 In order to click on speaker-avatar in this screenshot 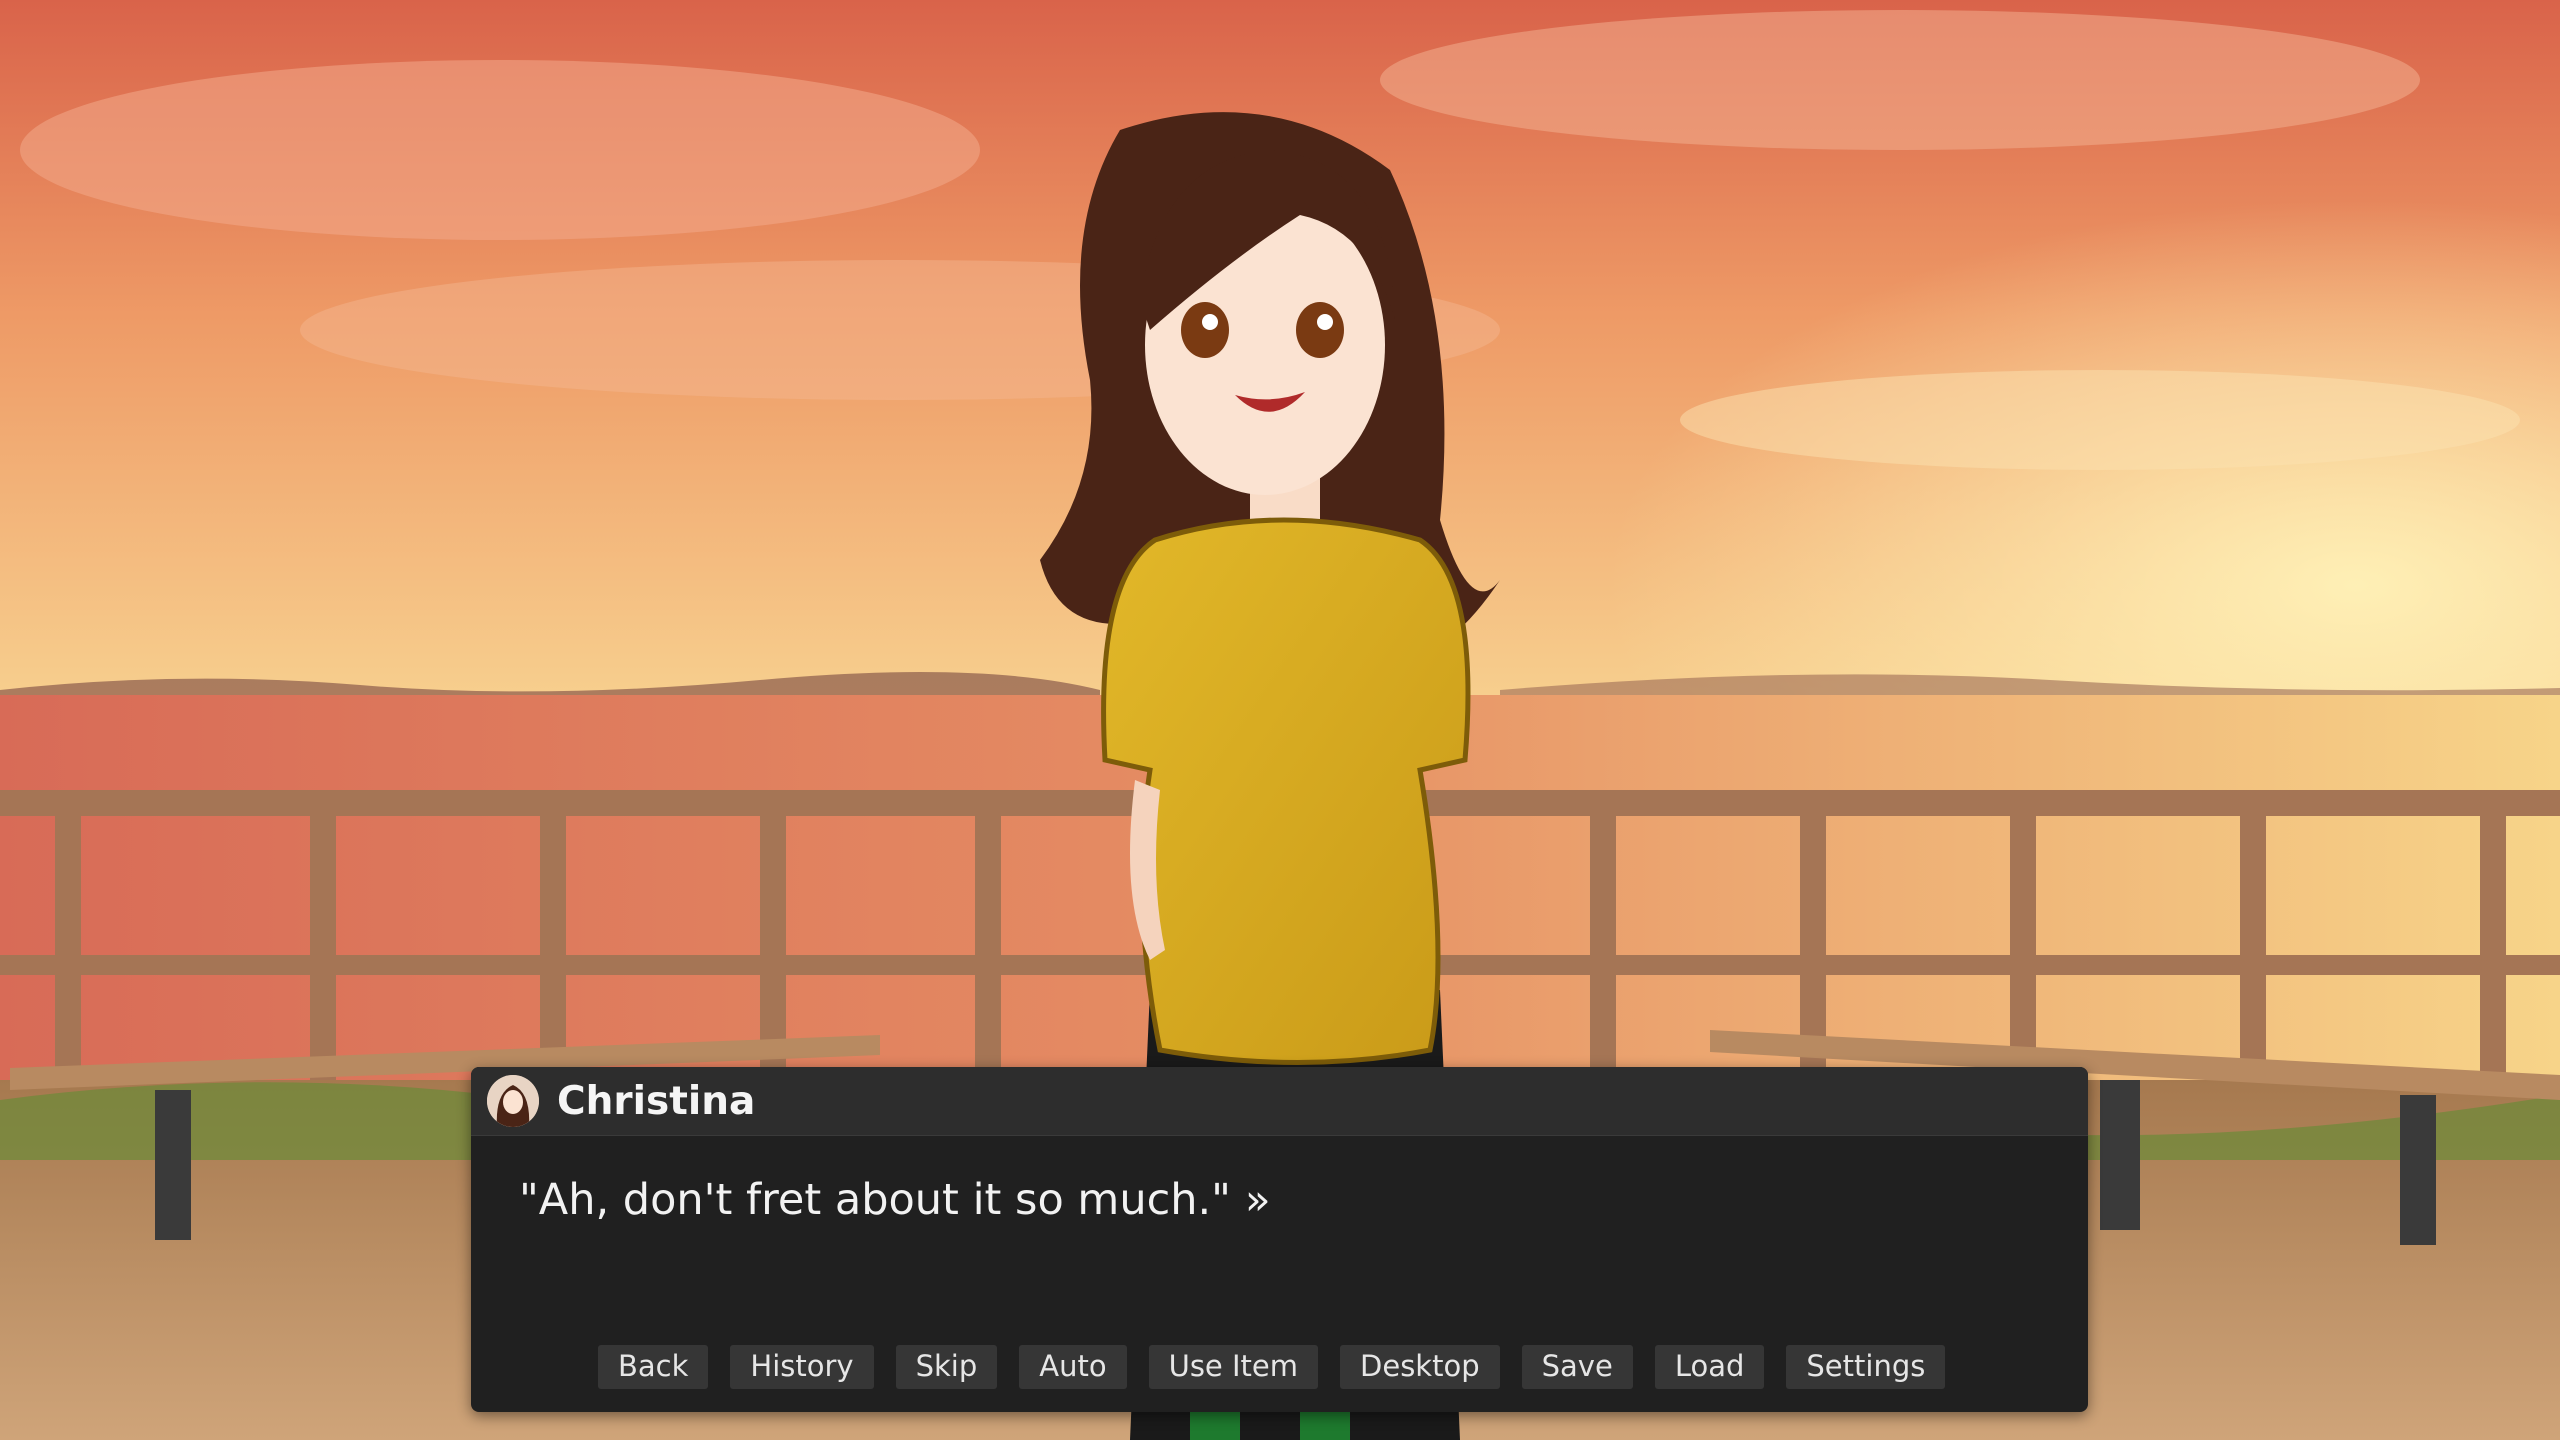, I will do `click(513, 1101)`.